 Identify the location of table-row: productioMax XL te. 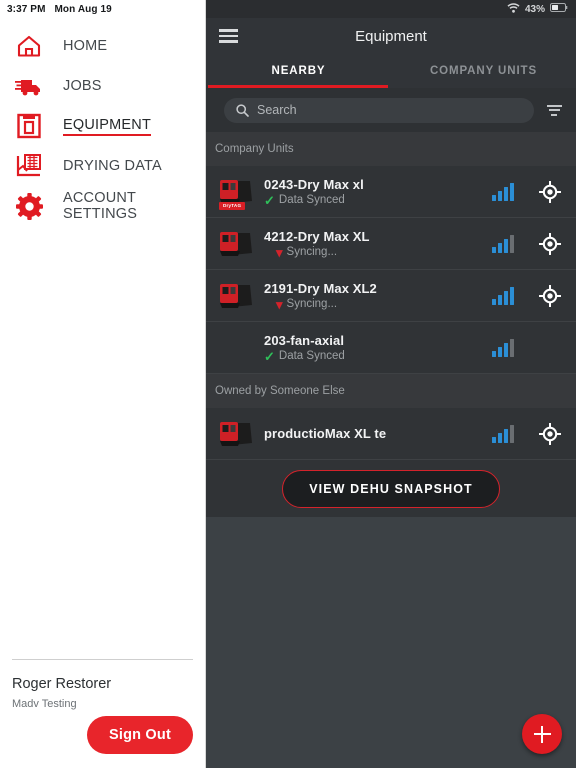
(391, 434).